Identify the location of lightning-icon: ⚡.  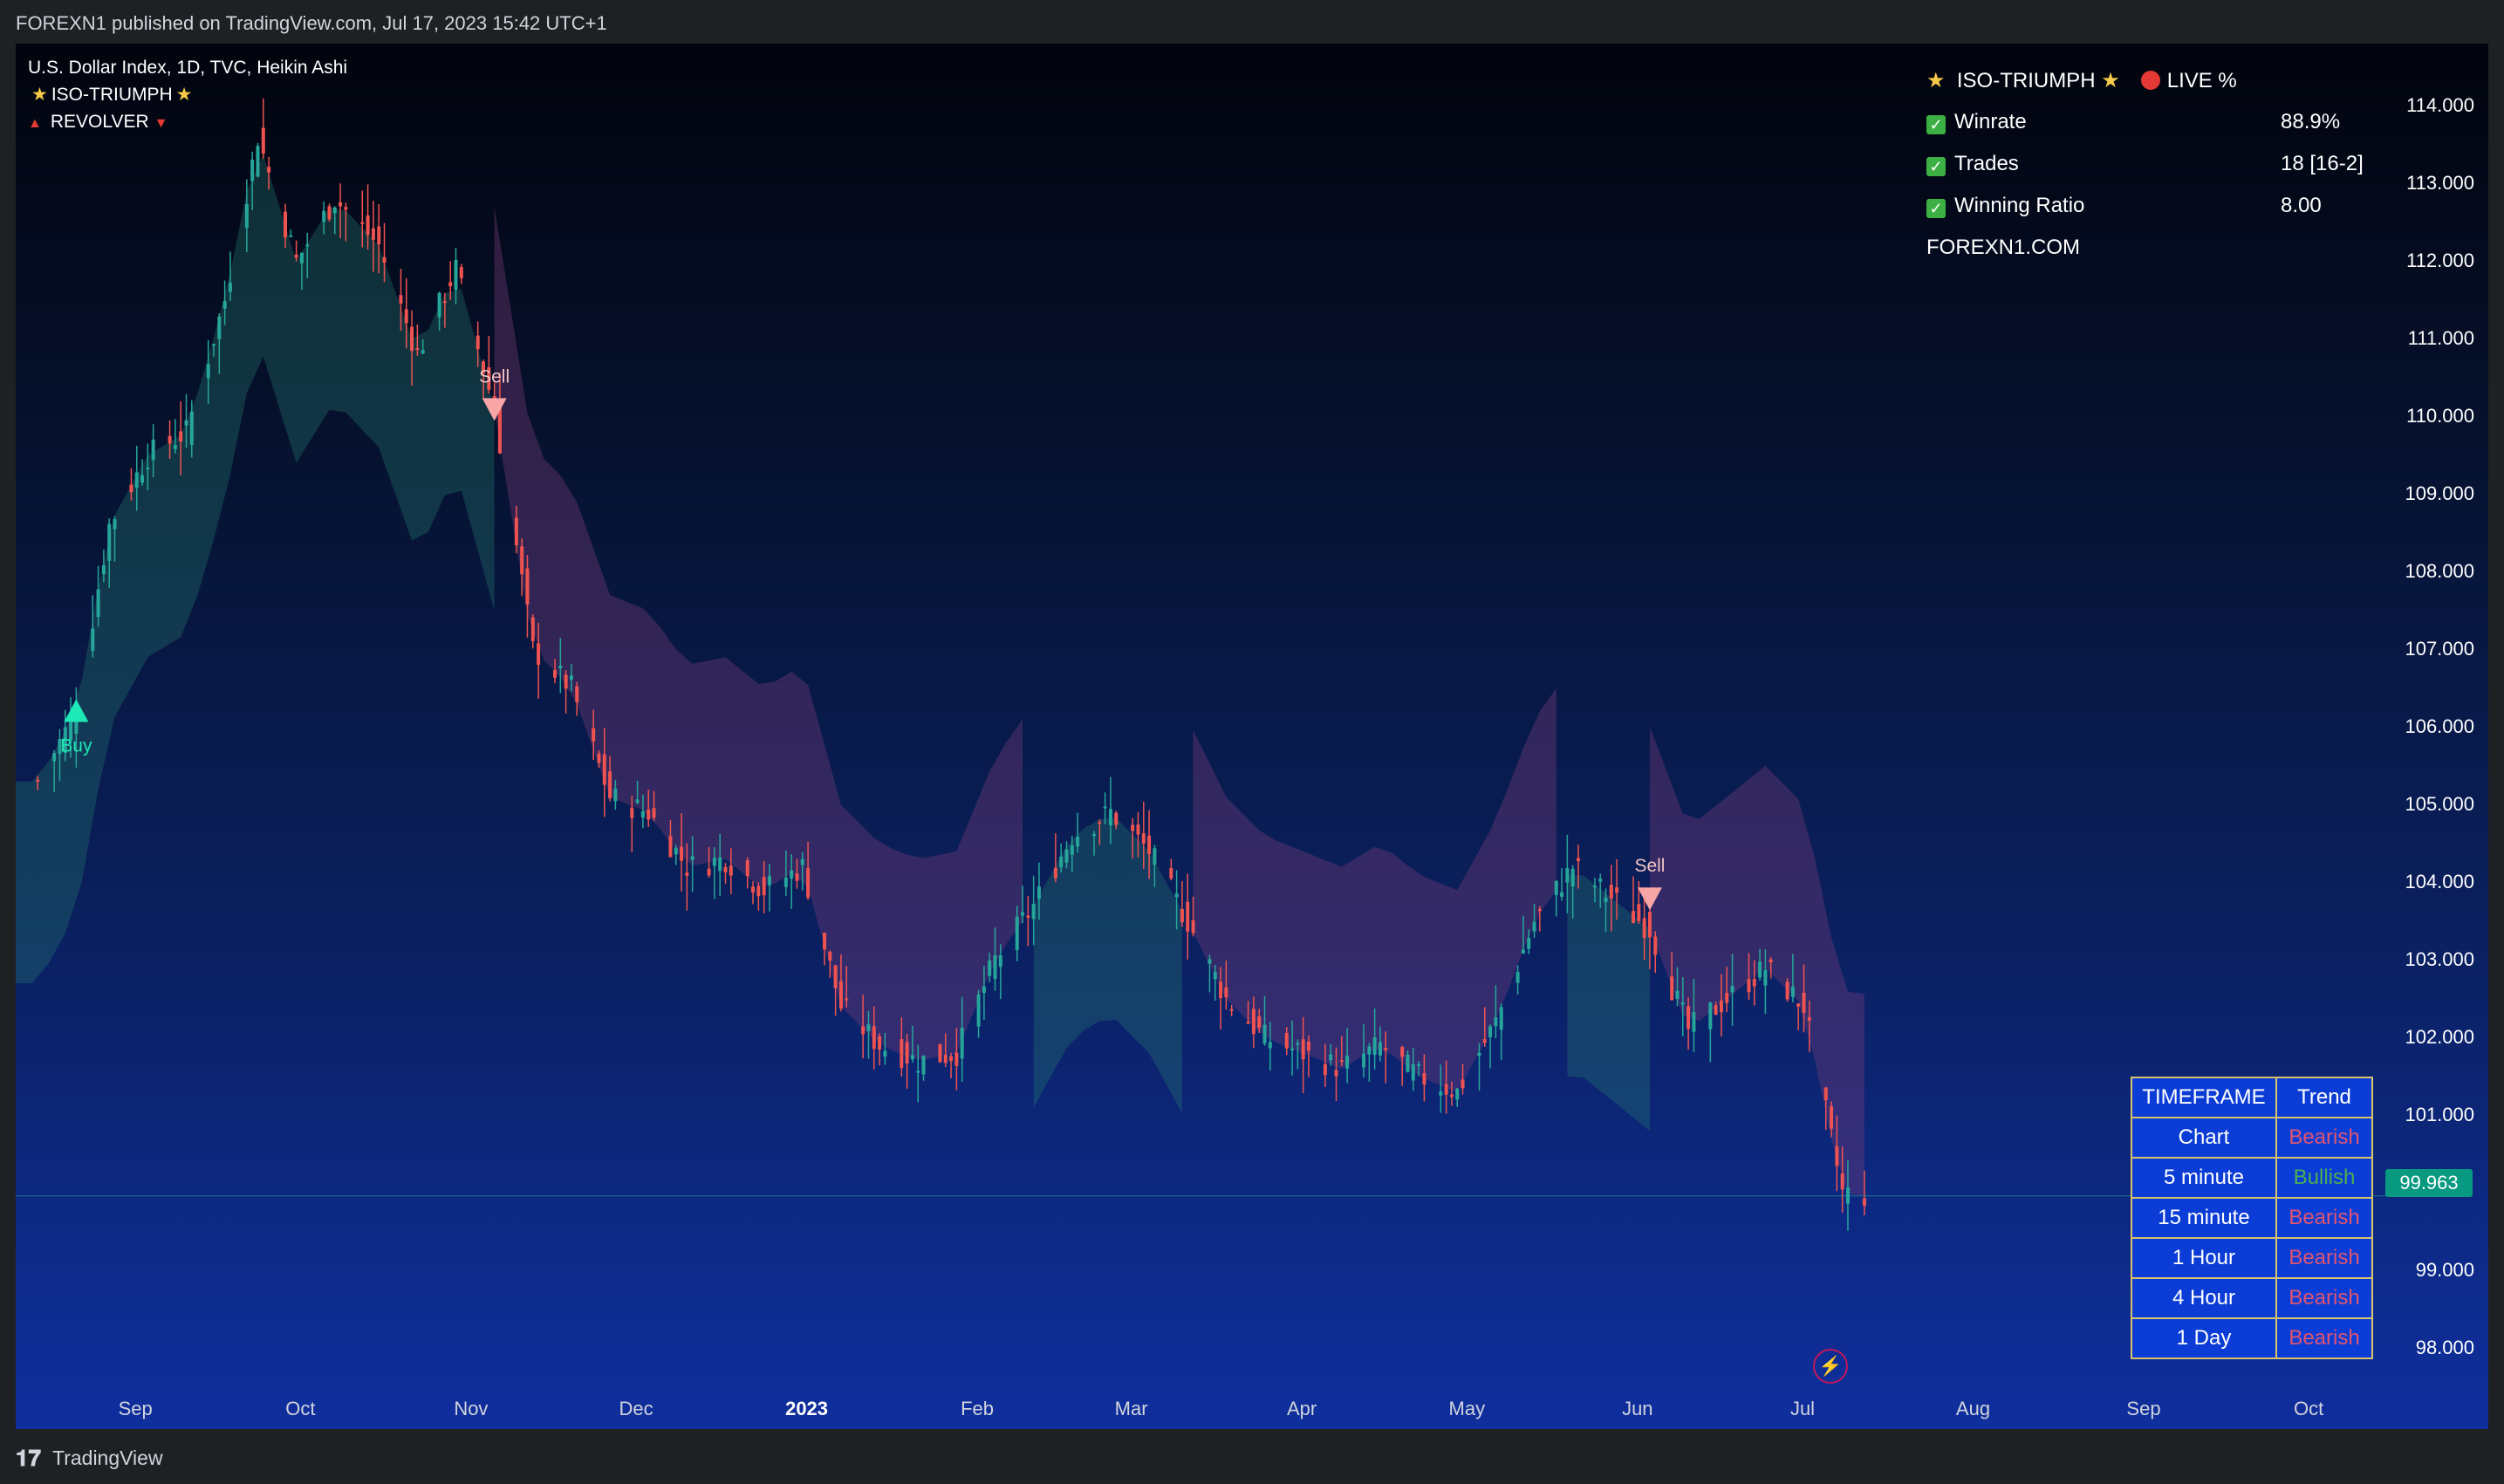
(1830, 1366).